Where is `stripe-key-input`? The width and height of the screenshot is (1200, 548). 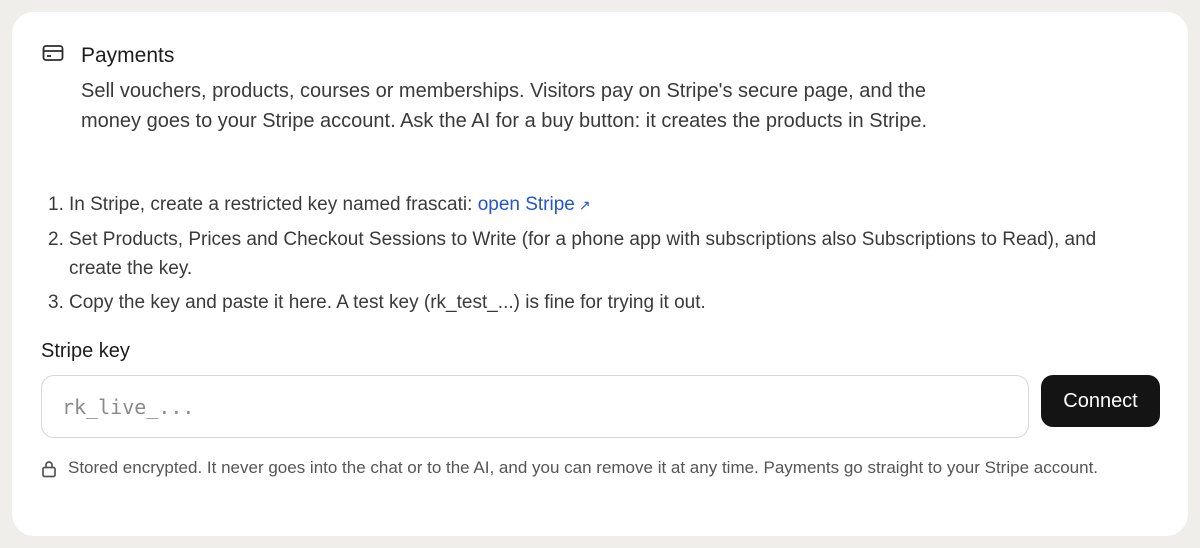 stripe-key-input is located at coordinates (535, 406).